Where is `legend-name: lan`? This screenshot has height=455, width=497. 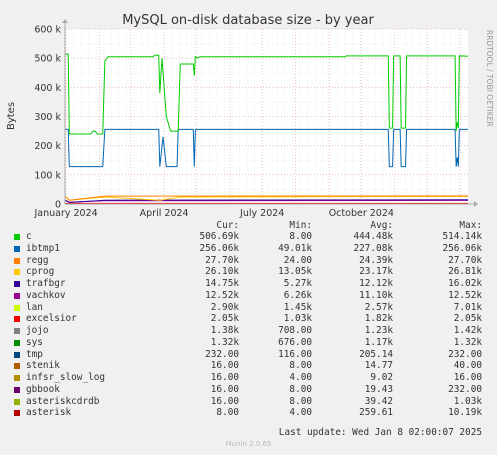
legend-name: lan is located at coordinates (34, 307).